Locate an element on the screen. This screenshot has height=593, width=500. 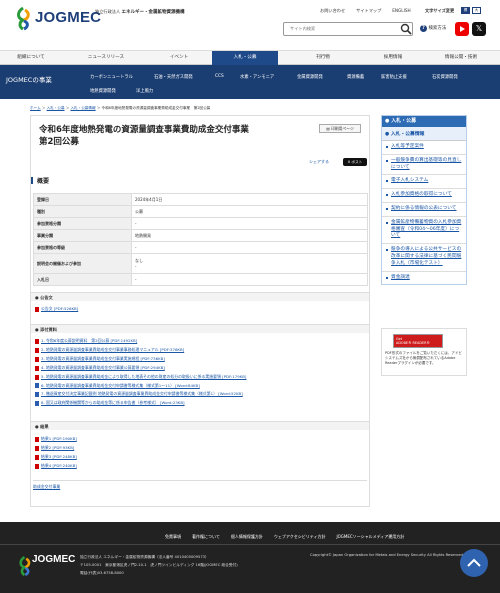
search-input: サイト内検索 is located at coordinates (348, 29).